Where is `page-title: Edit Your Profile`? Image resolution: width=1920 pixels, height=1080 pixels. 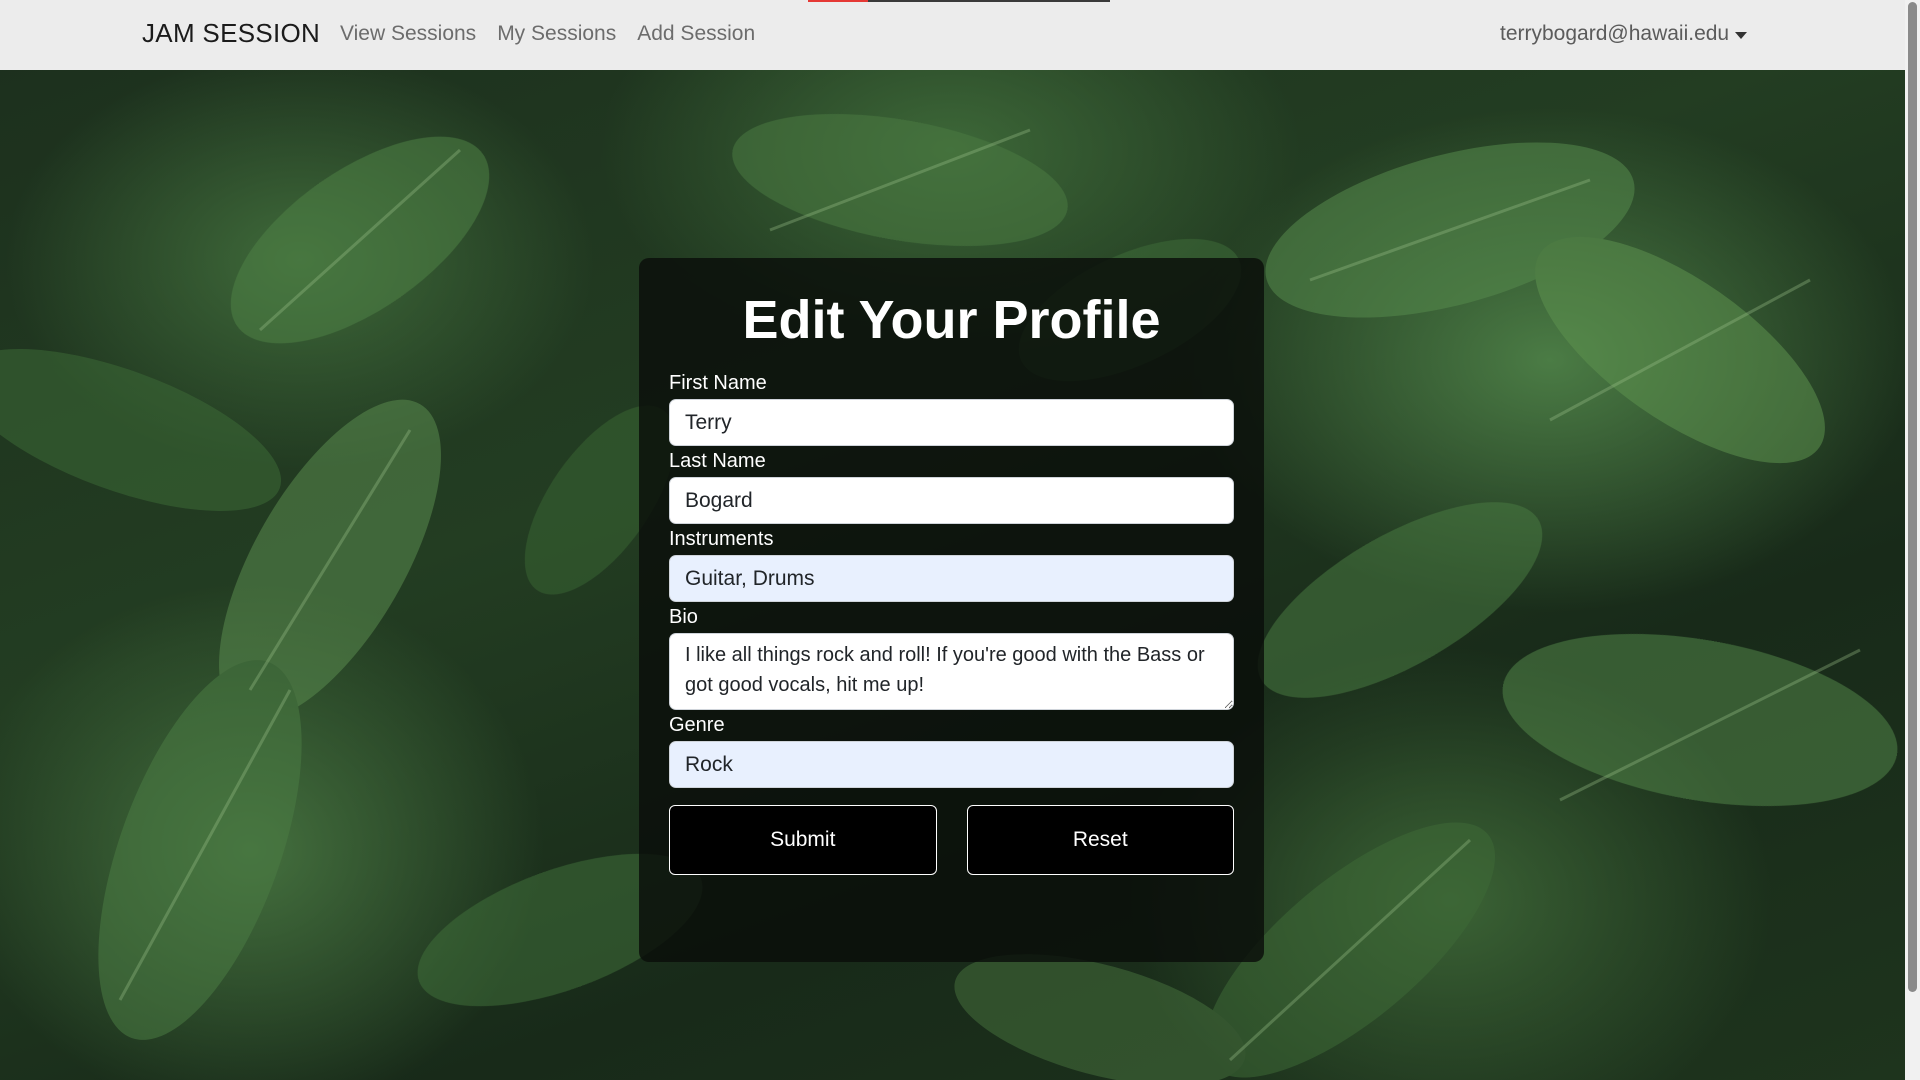 page-title: Edit Your Profile is located at coordinates (951, 320).